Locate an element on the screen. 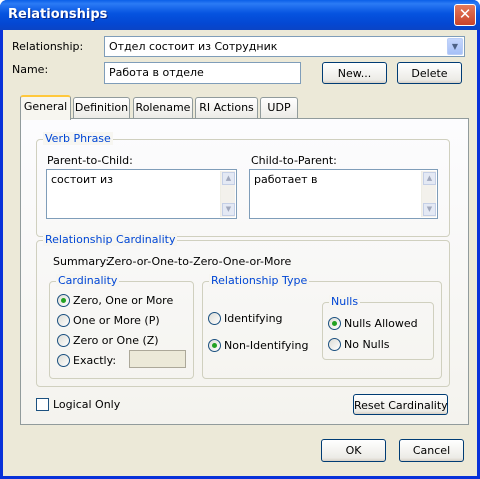  relationship-type-title: Relationship Type is located at coordinates (259, 280).